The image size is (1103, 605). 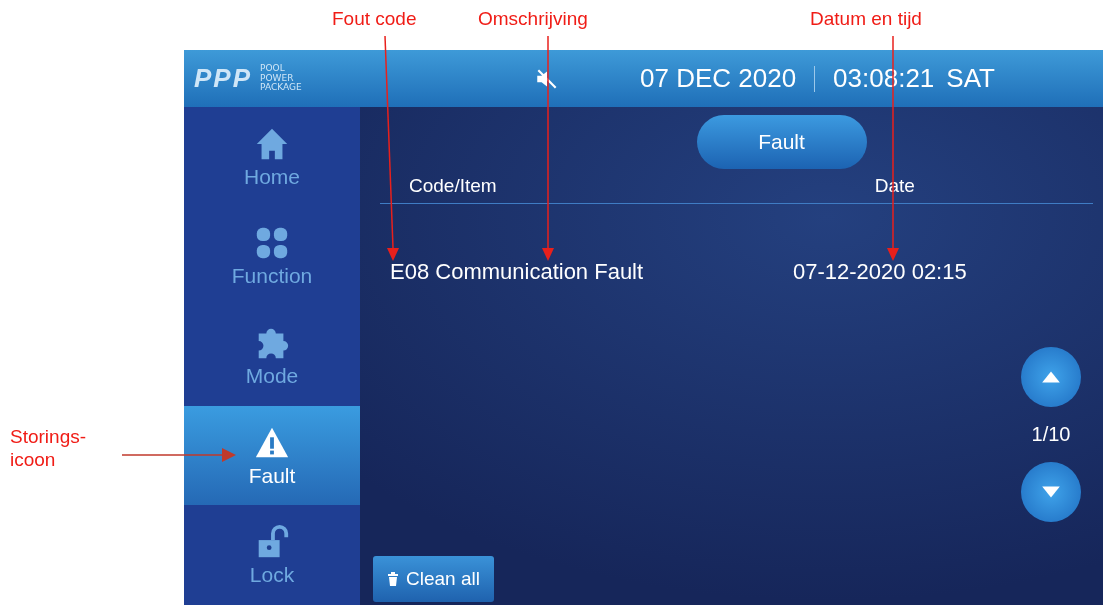 I want to click on page-indicator: 1/10, so click(x=1051, y=434).